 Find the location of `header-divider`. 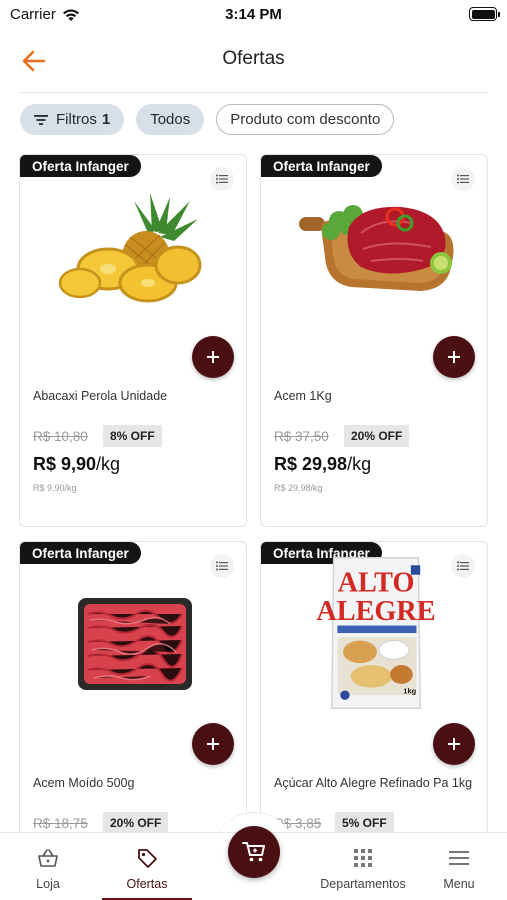

header-divider is located at coordinates (253, 92).